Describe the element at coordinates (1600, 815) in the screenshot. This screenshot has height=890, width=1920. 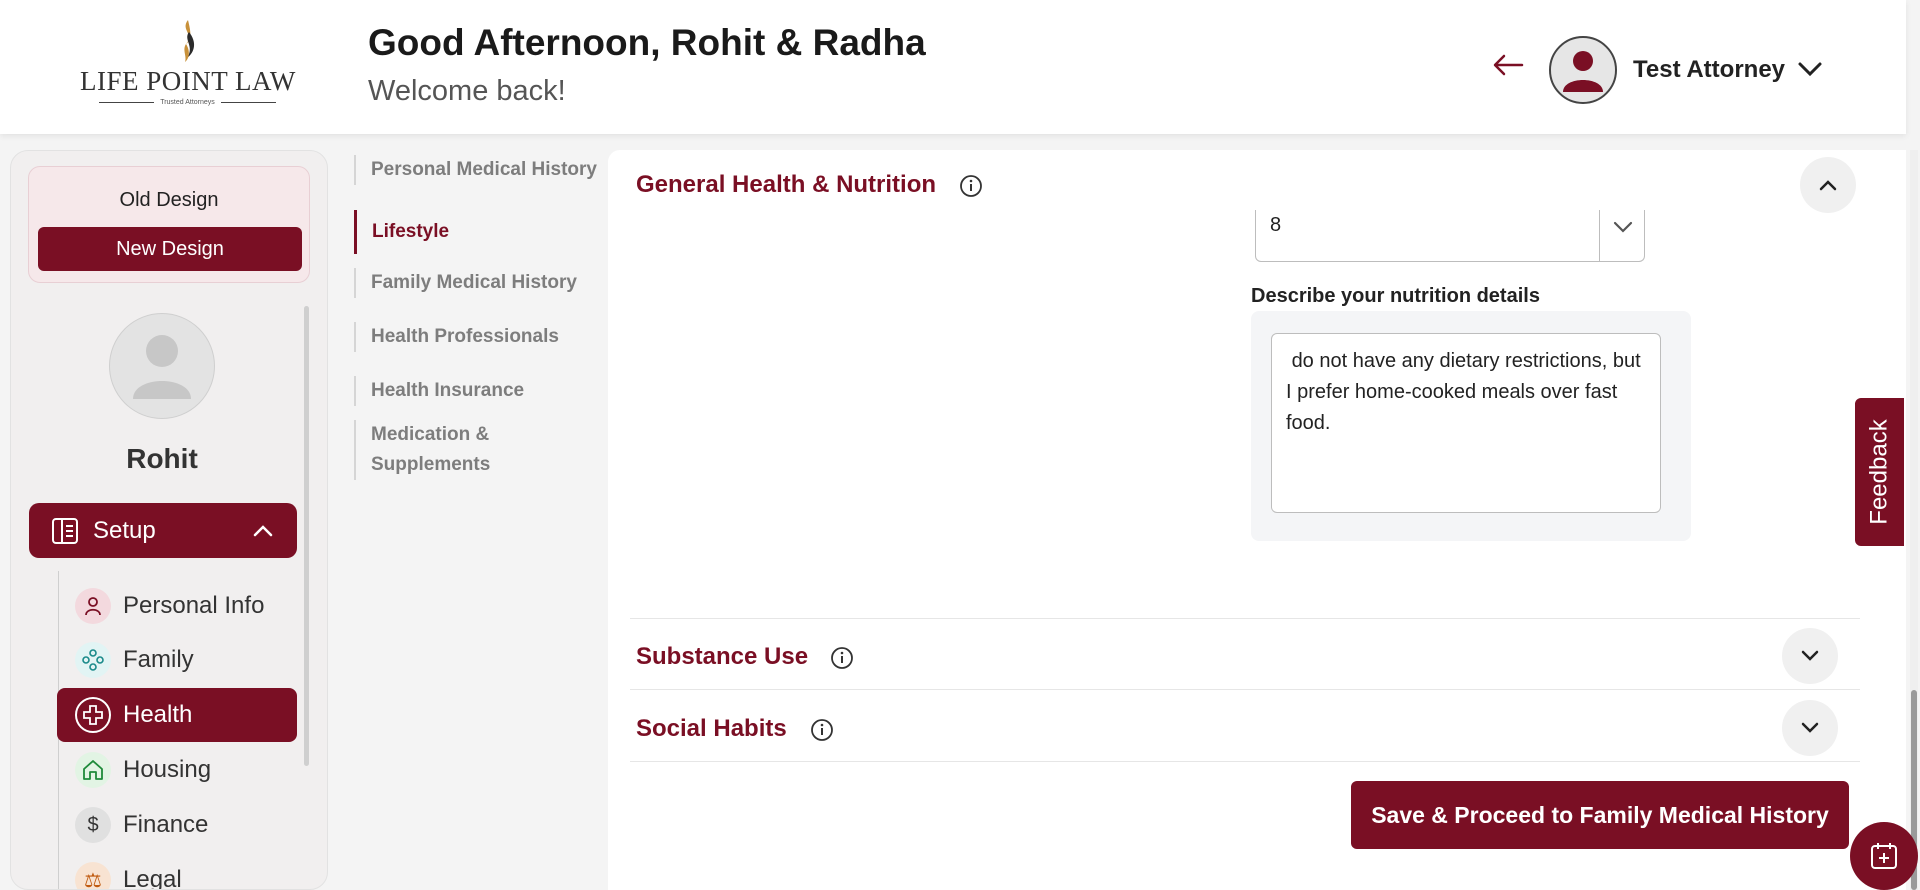
I see `save-and-proceed-button: Save & Proceed to Family Medical History` at that location.